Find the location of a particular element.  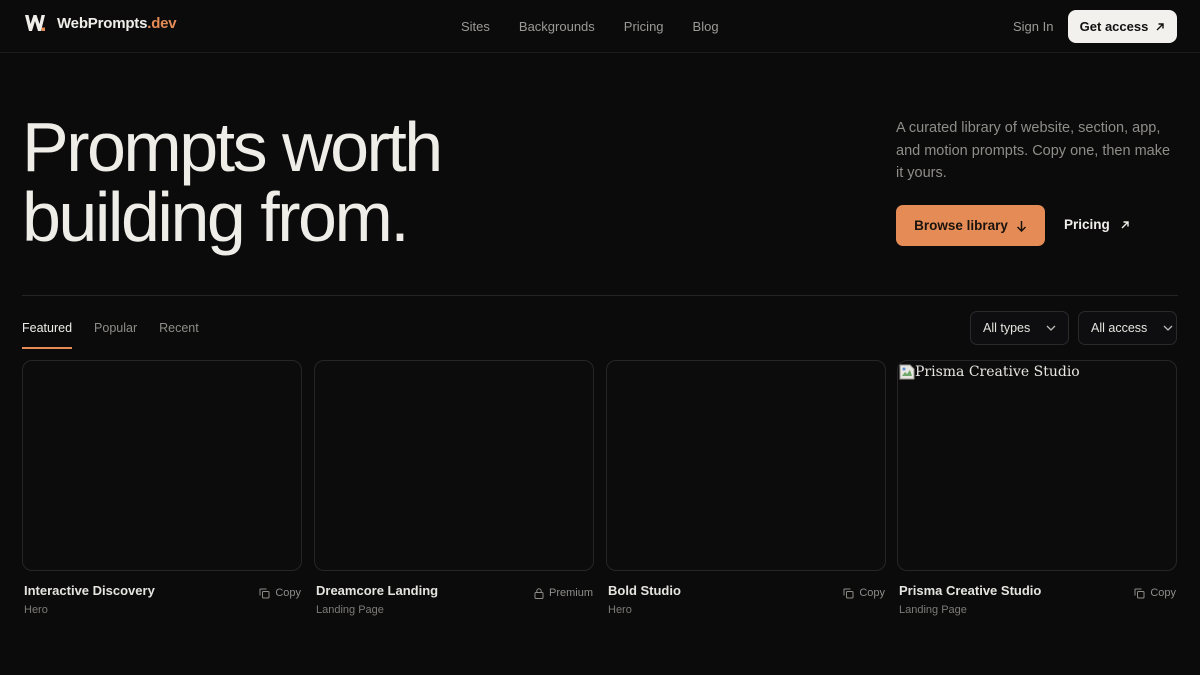

logo: WebPrompts.dev is located at coordinates (100, 23).